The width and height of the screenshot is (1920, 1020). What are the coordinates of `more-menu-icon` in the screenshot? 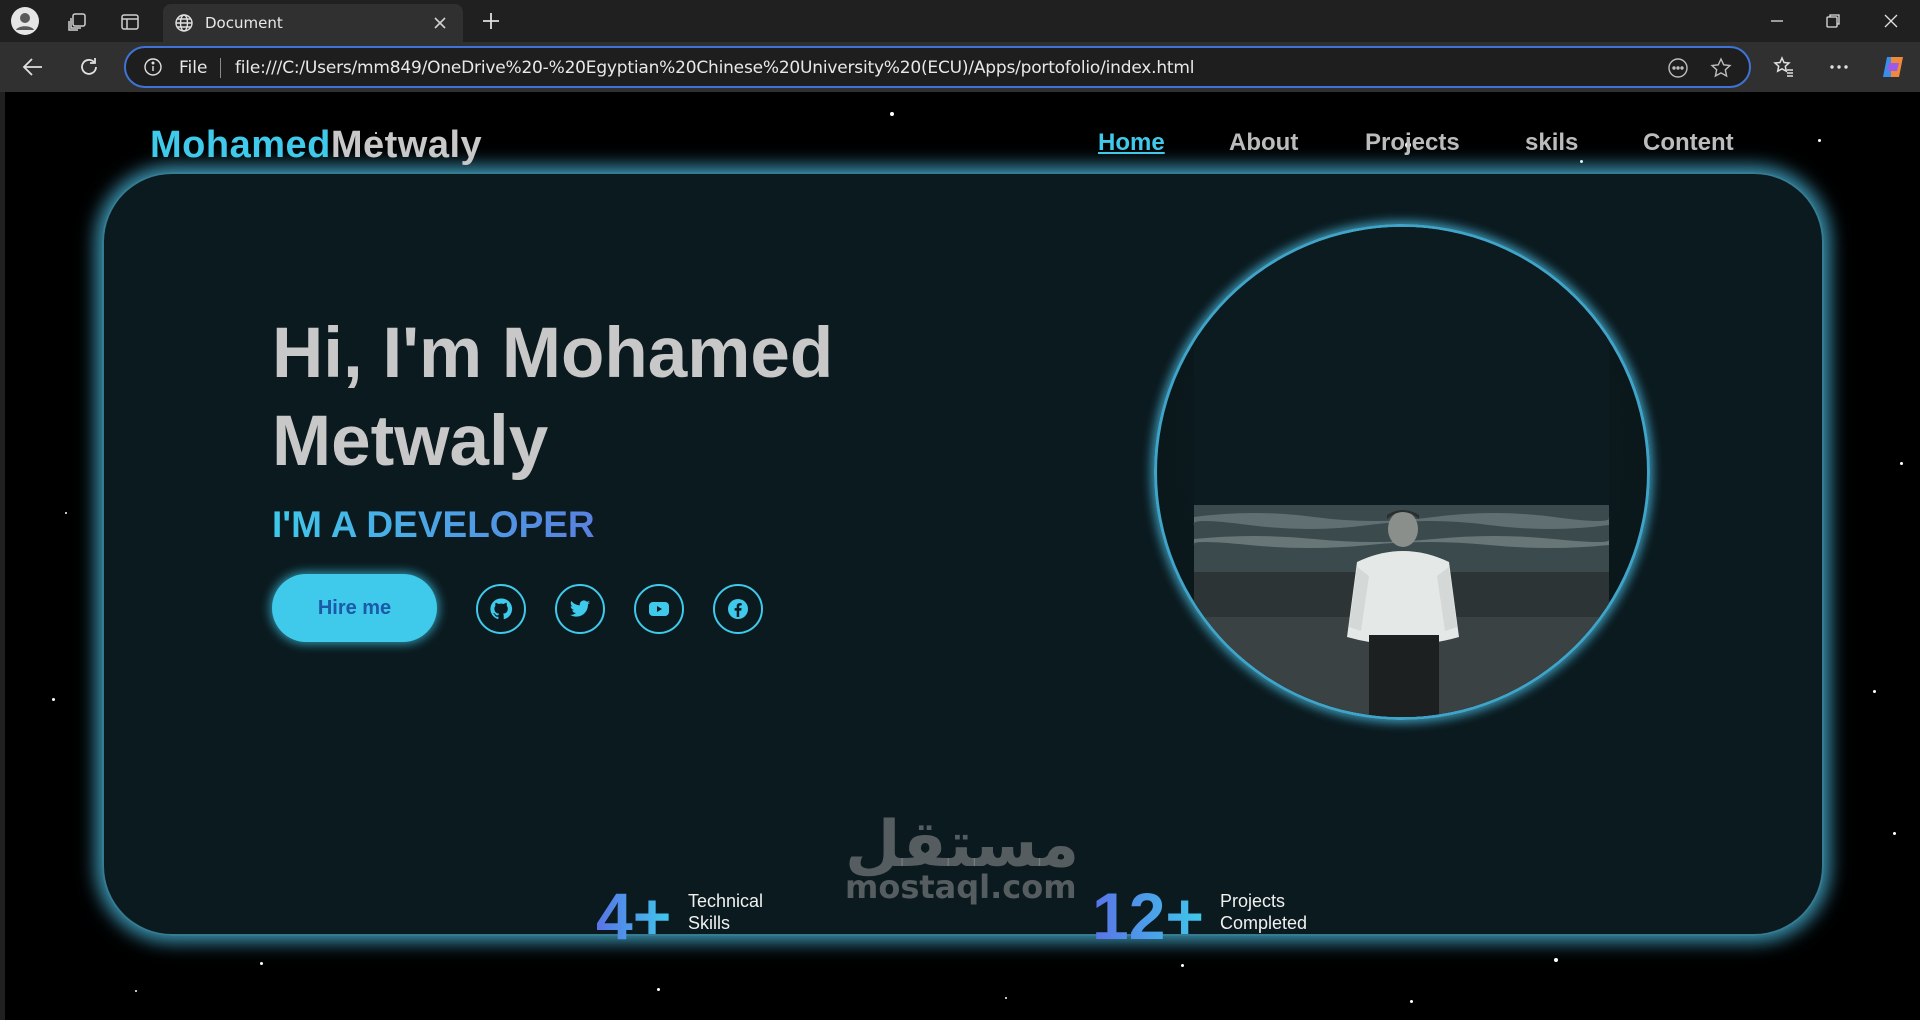 It's located at (1839, 67).